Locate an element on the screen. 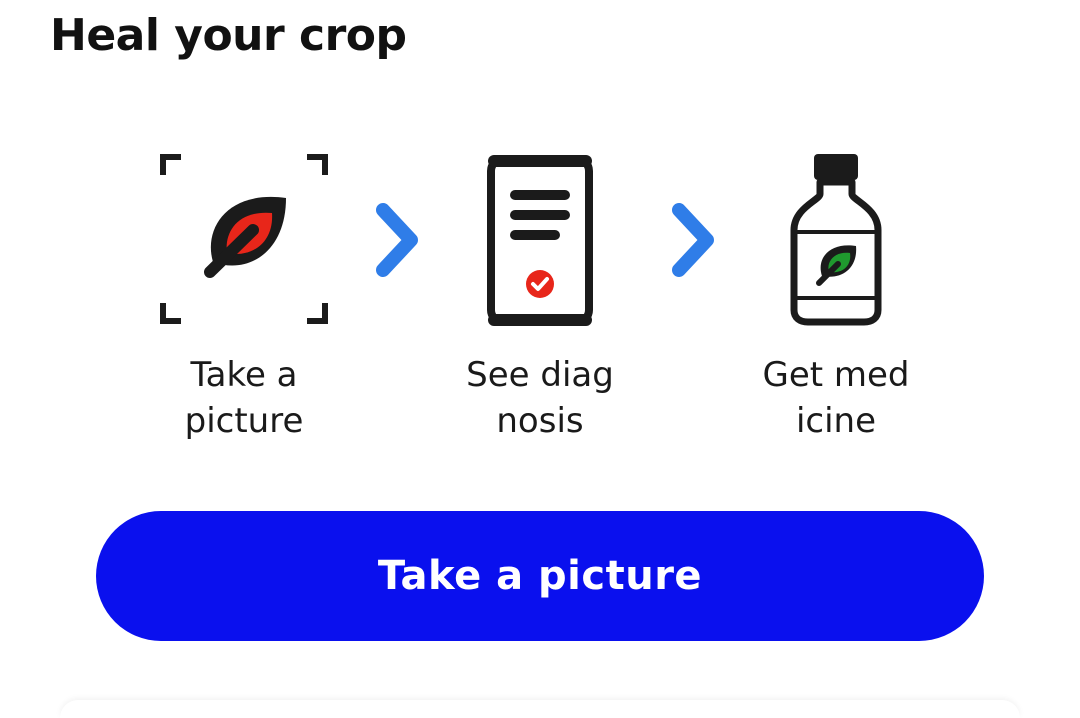  page-title: Heal your crop is located at coordinates (228, 35).